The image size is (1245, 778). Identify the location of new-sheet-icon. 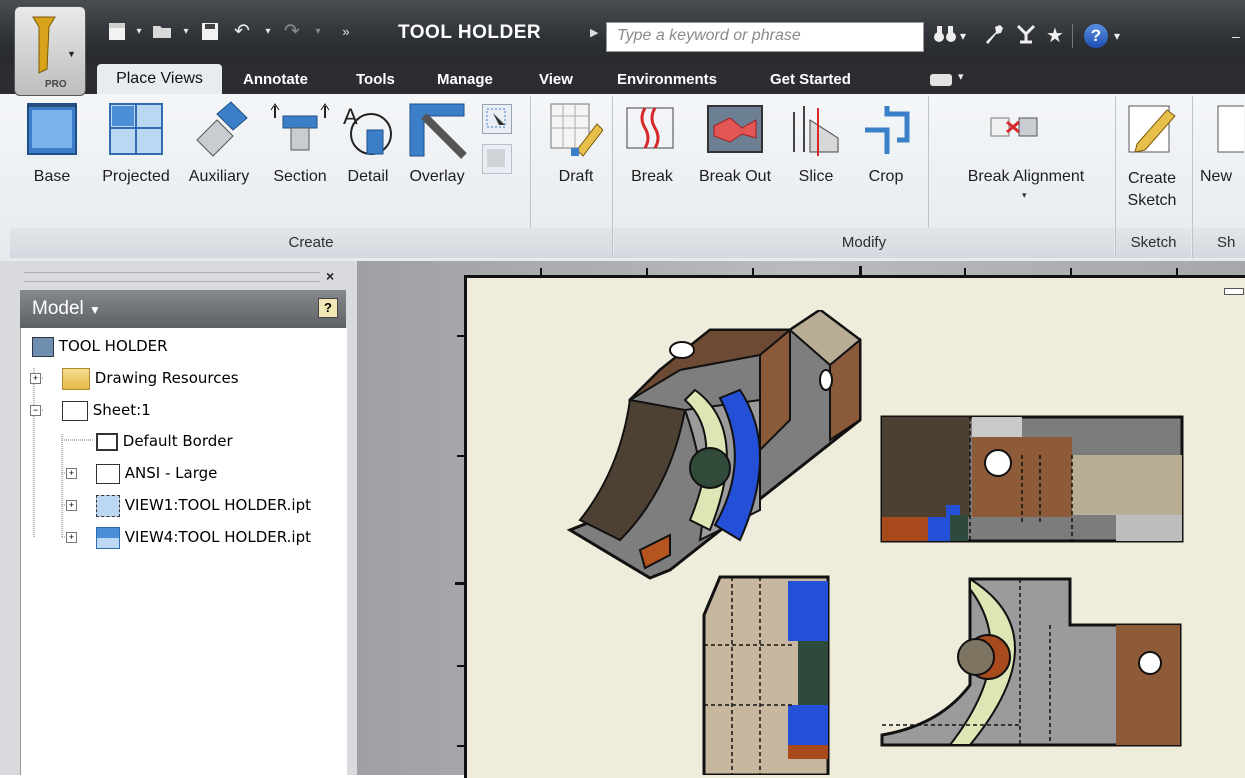
(1230, 129).